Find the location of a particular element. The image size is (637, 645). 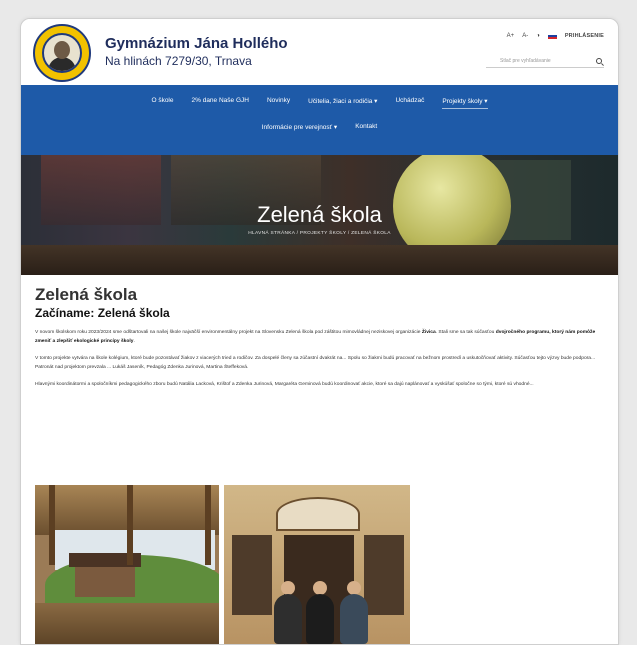

photo1-house is located at coordinates (105, 575).